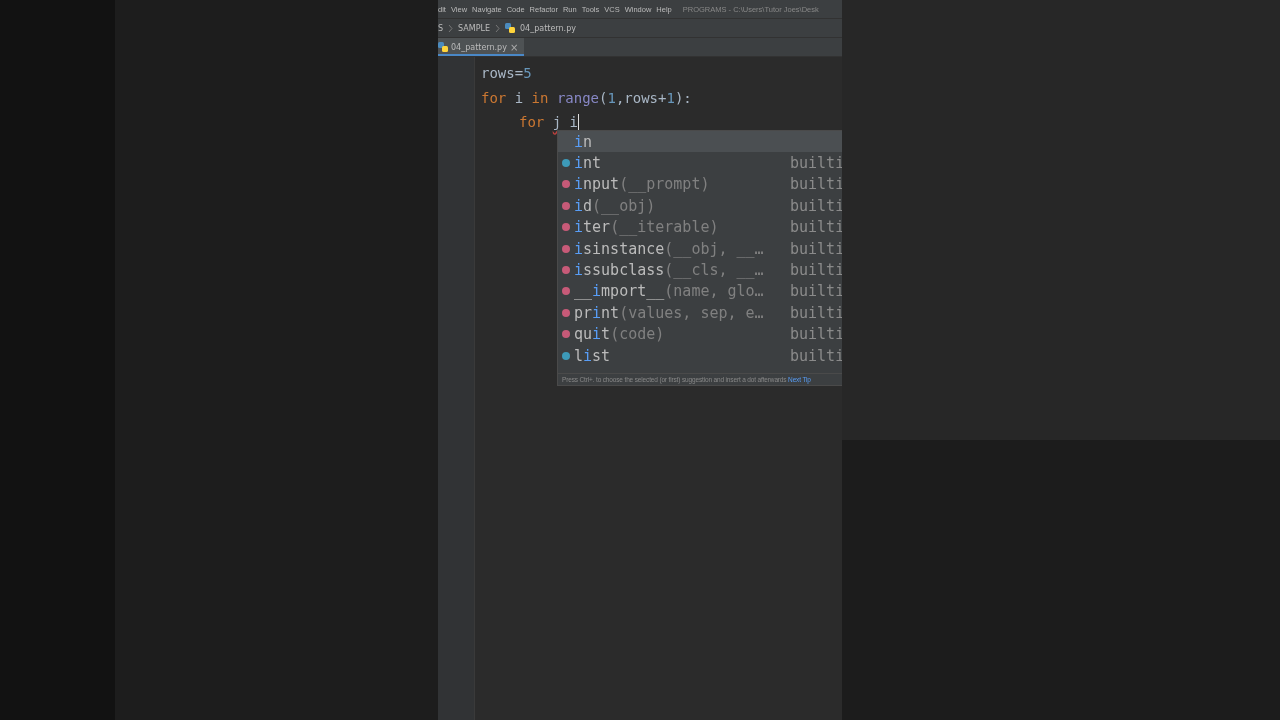 This screenshot has width=1280, height=720. What do you see at coordinates (441, 28) in the screenshot?
I see `breadcrumb-item: S` at bounding box center [441, 28].